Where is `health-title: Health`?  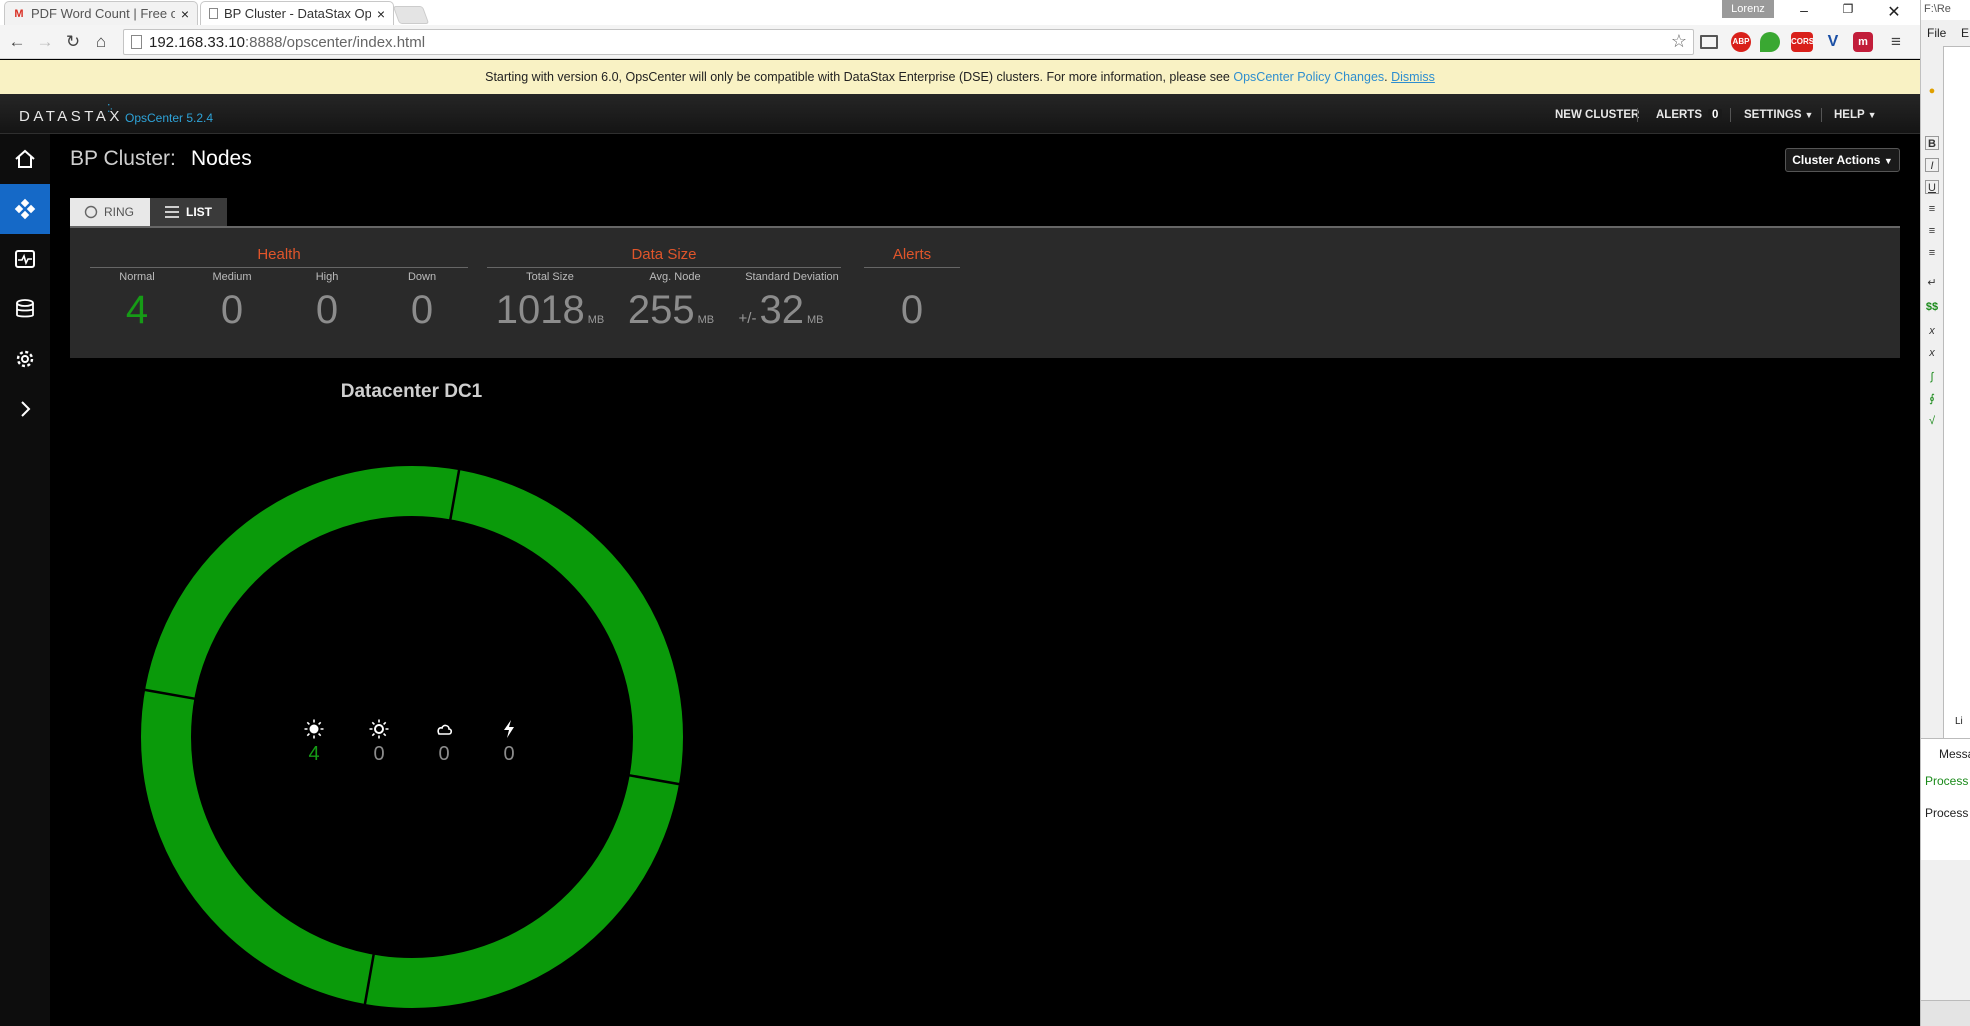 health-title: Health is located at coordinates (279, 254).